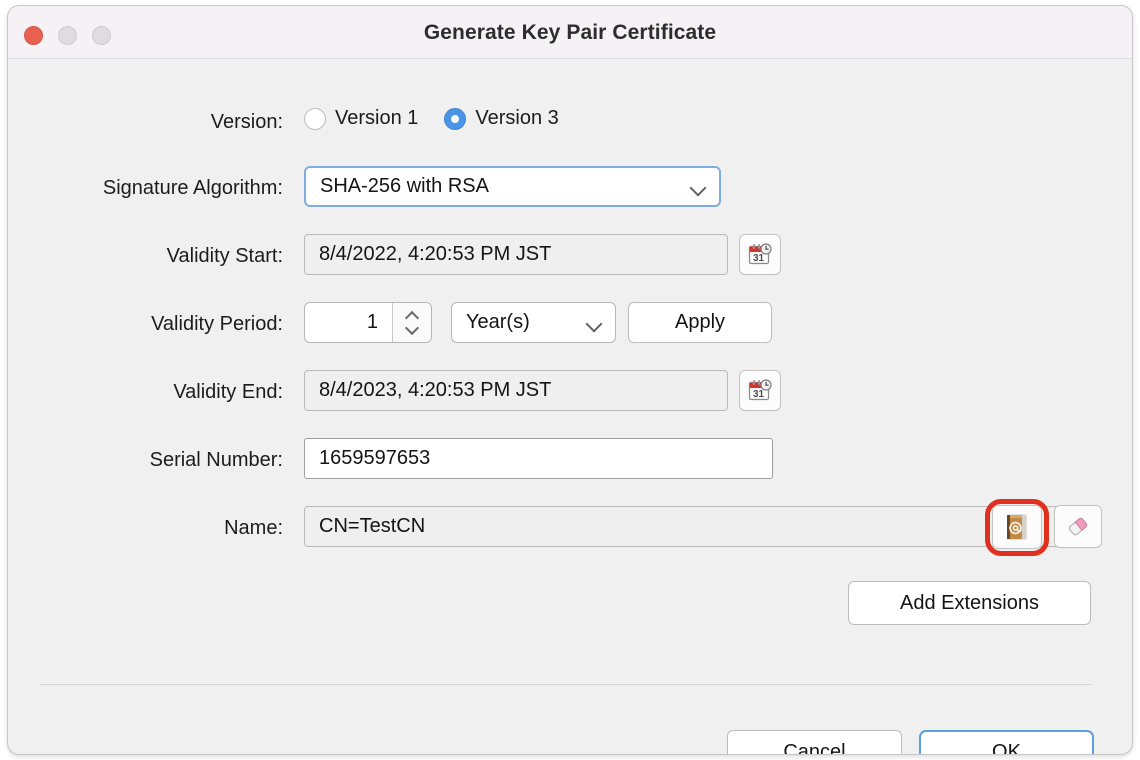 This screenshot has height=760, width=1140. I want to click on address-book-icon, so click(1017, 527).